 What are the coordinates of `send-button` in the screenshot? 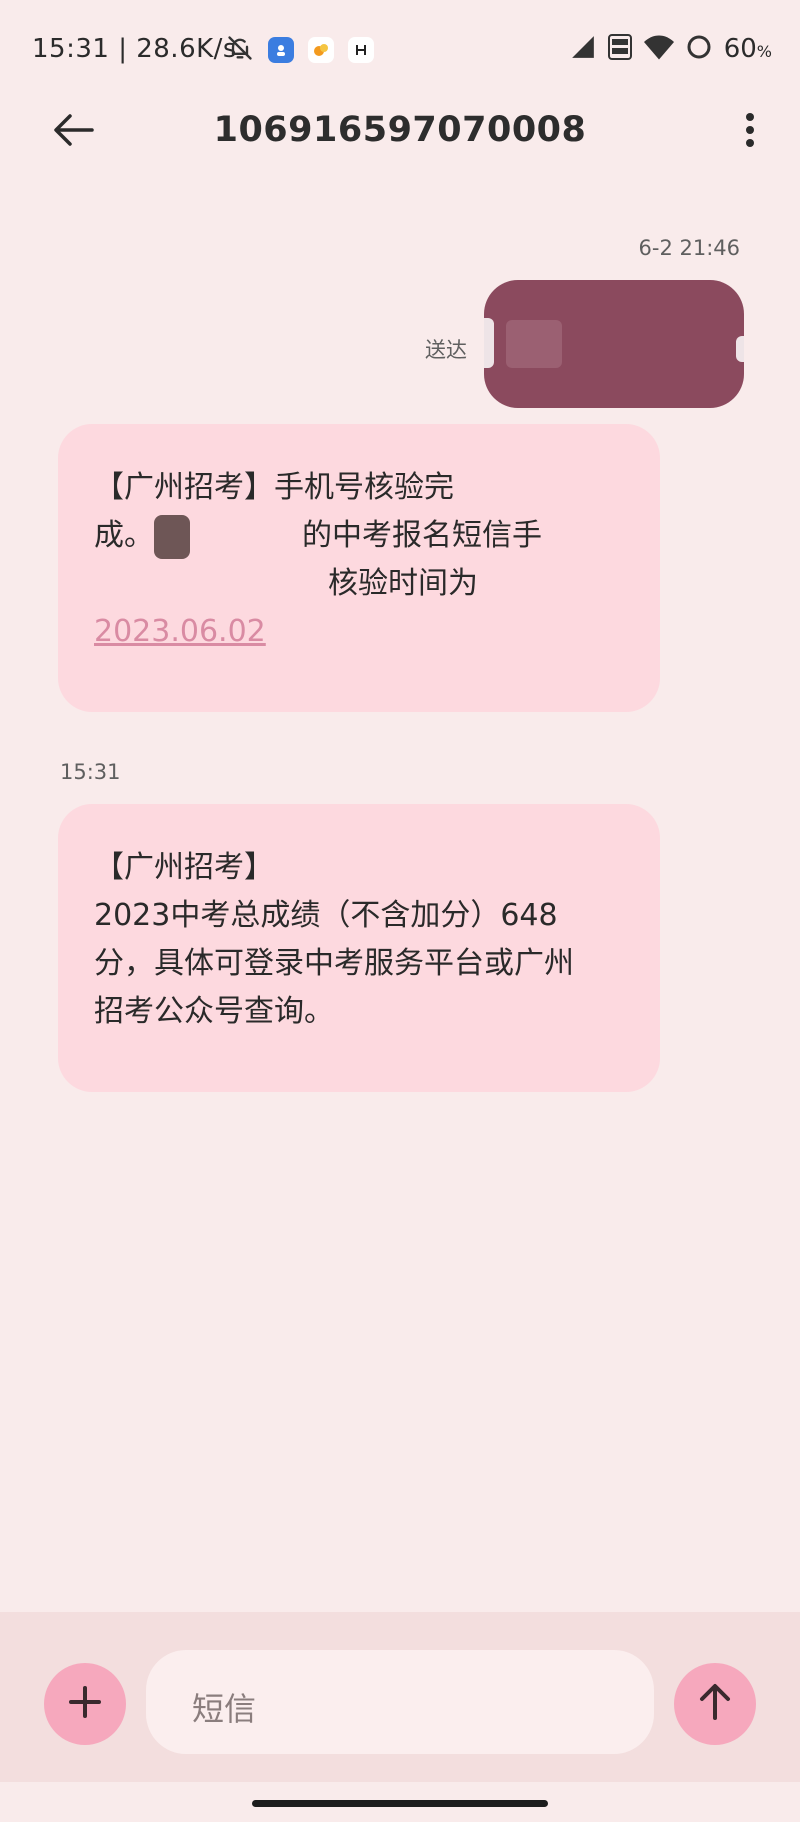 It's located at (715, 1704).